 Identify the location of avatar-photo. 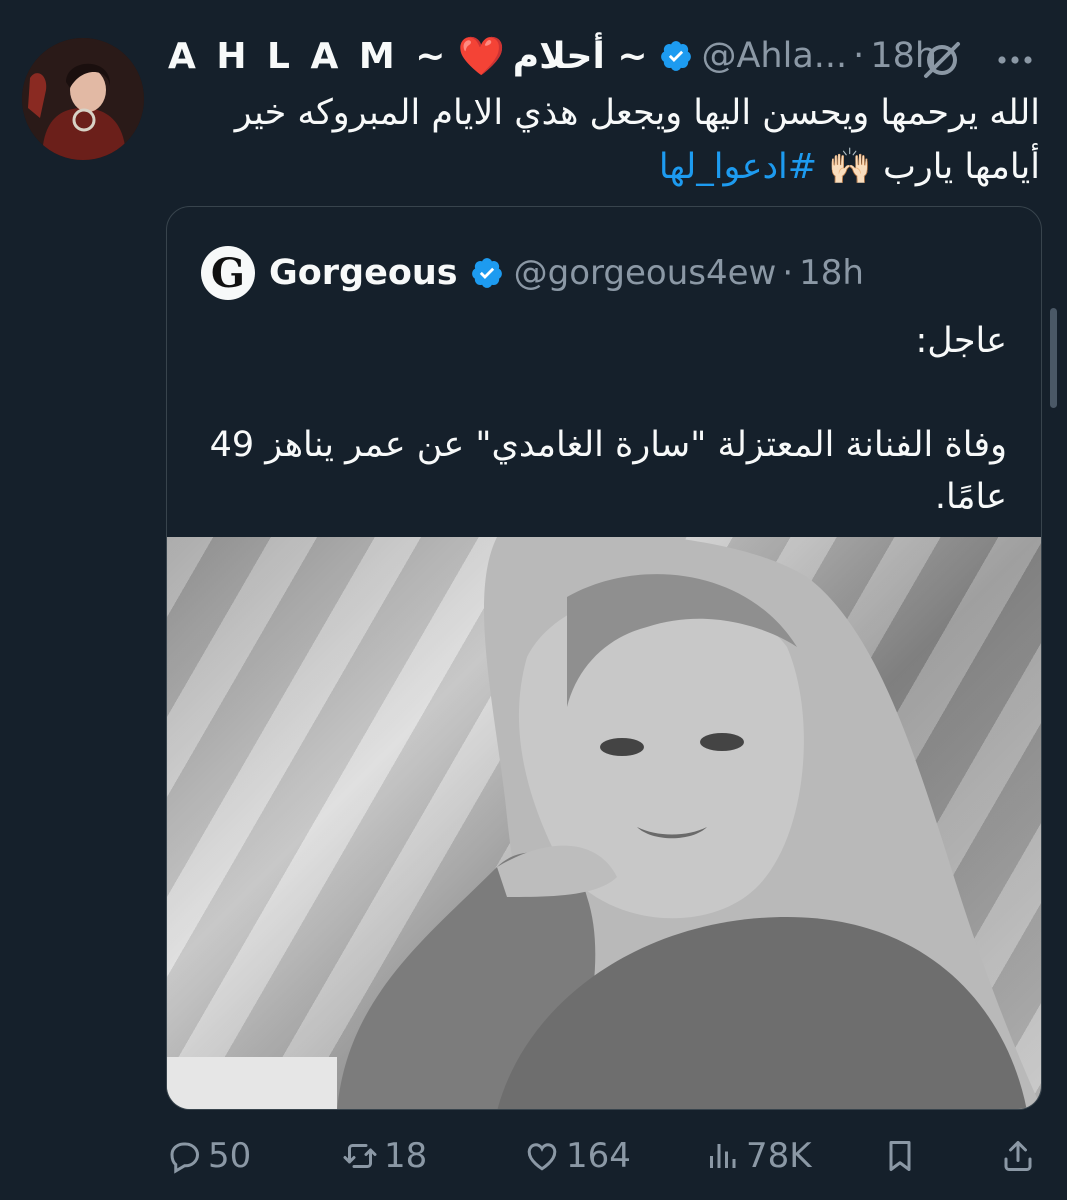
(83, 99).